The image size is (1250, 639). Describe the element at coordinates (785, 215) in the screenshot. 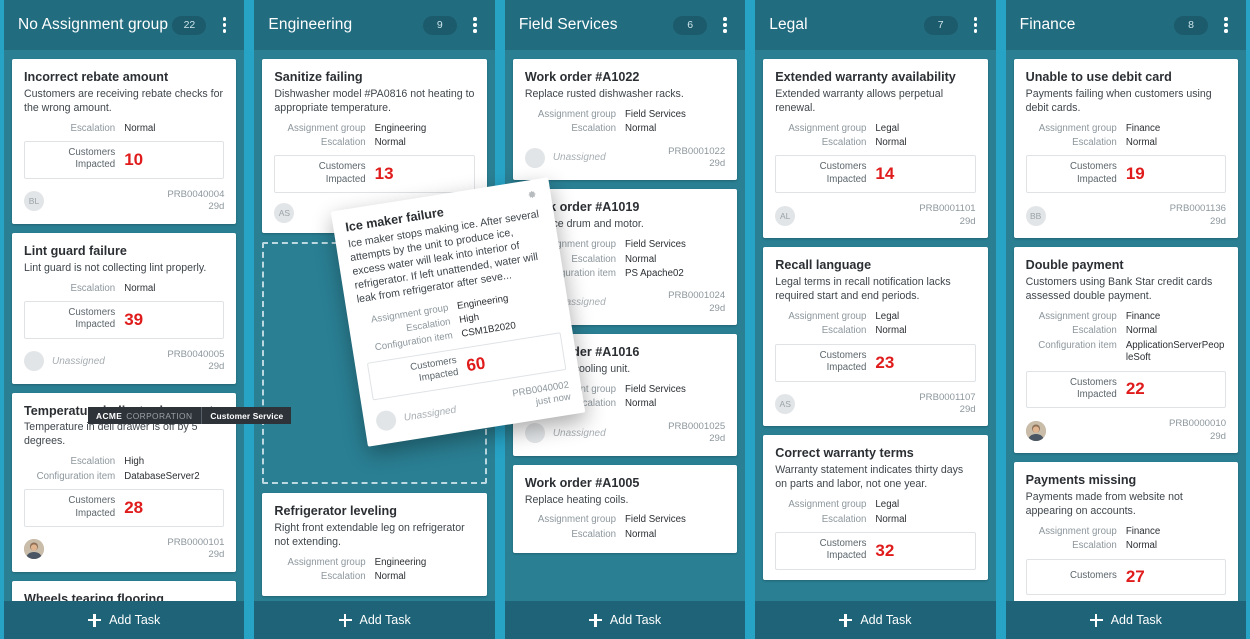

I see `avatar: AL` at that location.